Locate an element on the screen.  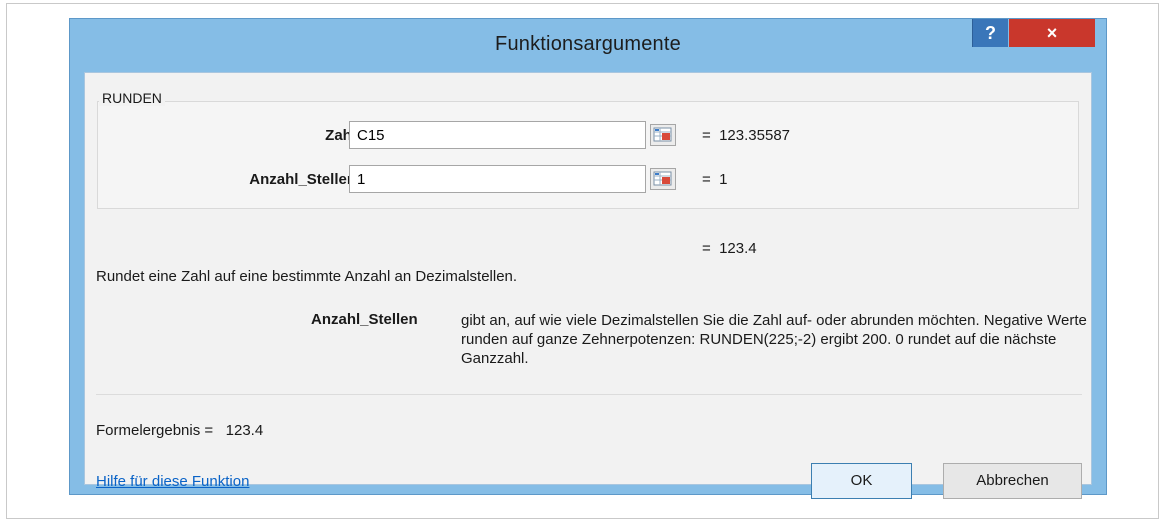
argument-label-anzahl-stellen: Anzahl_Stellen is located at coordinates (302, 179).